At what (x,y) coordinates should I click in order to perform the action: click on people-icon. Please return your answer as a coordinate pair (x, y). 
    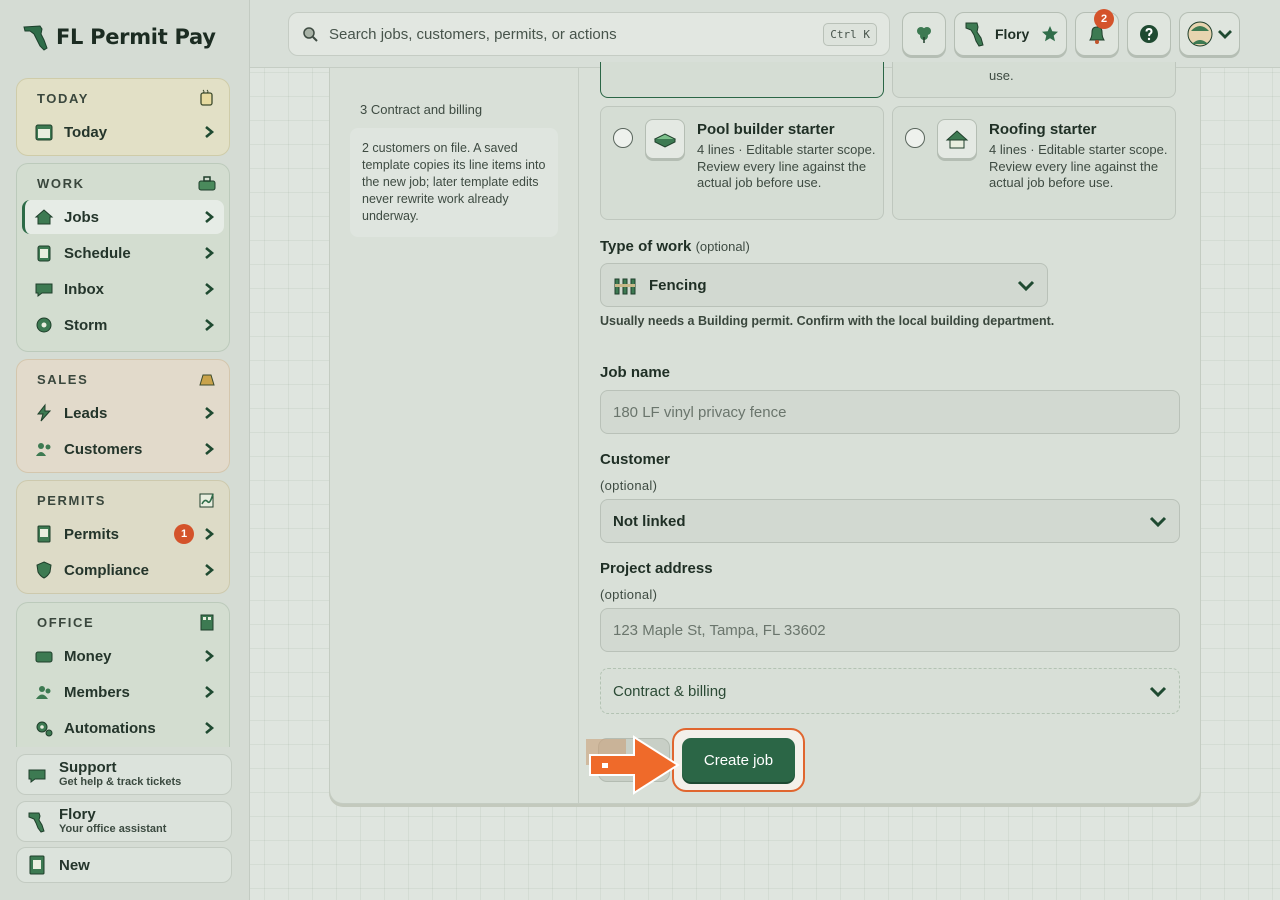
    Looking at the image, I should click on (43, 449).